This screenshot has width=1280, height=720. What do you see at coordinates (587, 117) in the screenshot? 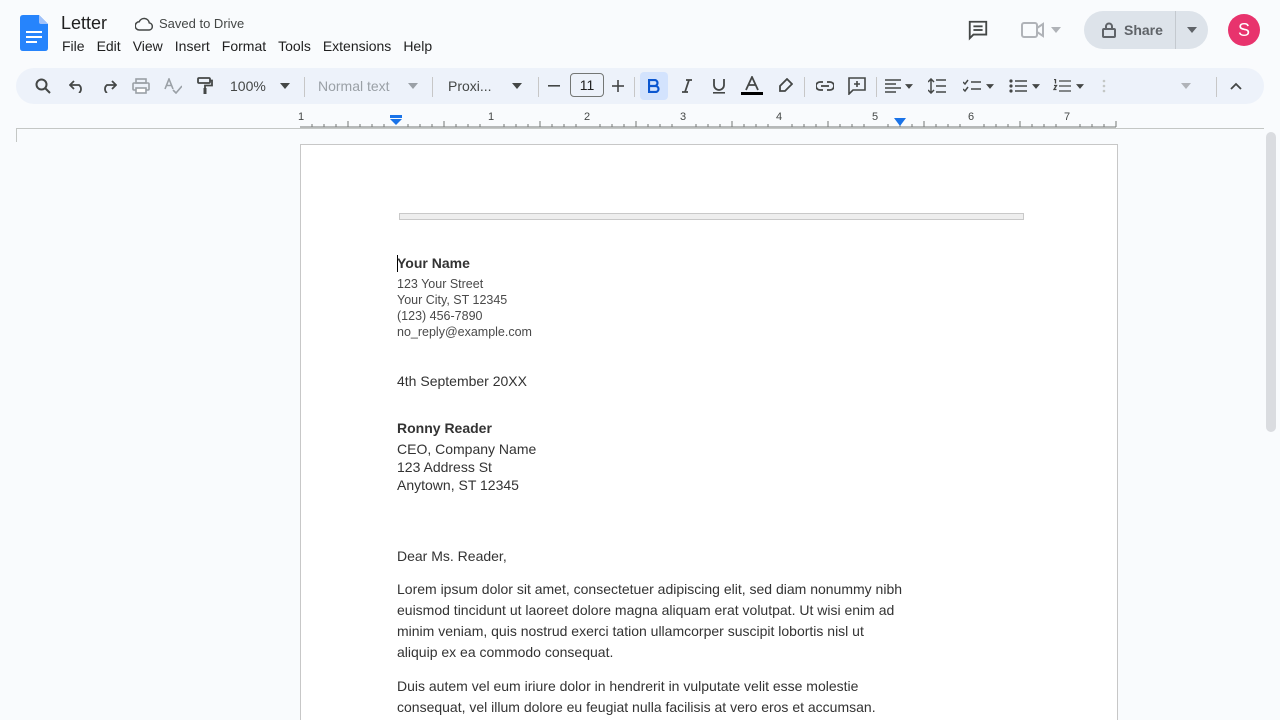
I see `ruler-label: 2` at bounding box center [587, 117].